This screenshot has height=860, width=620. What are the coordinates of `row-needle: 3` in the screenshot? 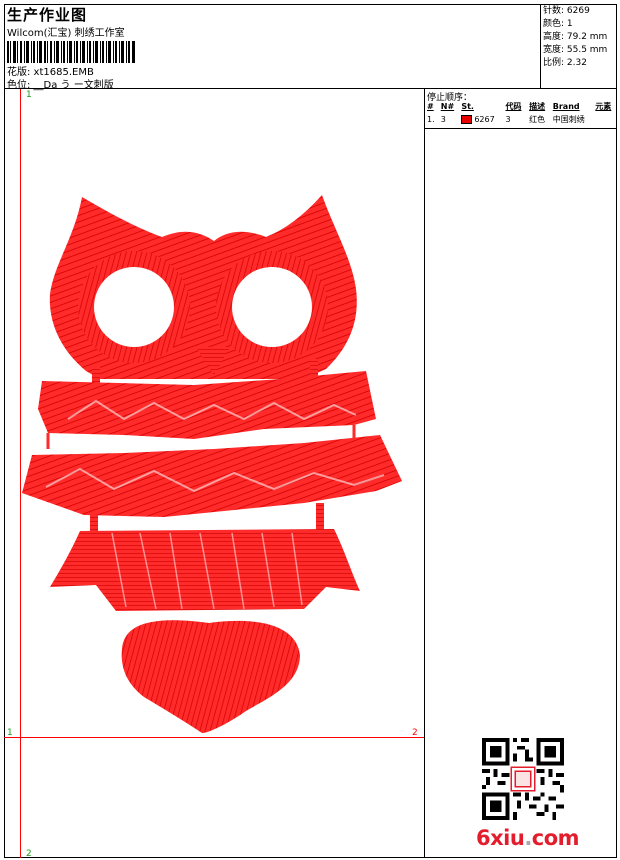 It's located at (443, 119).